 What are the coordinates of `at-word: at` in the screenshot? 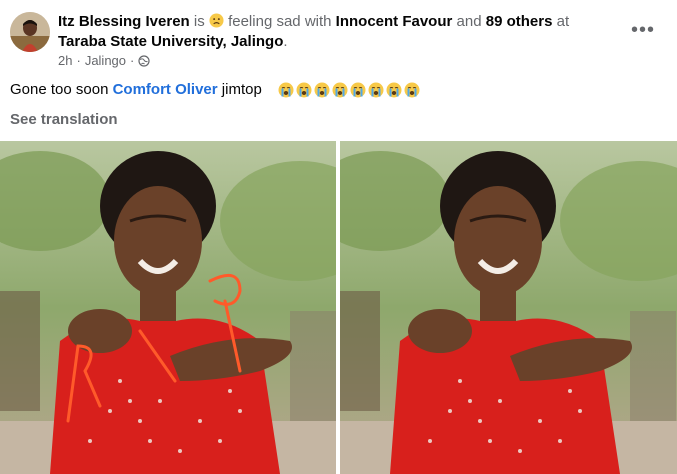 It's located at (563, 21).